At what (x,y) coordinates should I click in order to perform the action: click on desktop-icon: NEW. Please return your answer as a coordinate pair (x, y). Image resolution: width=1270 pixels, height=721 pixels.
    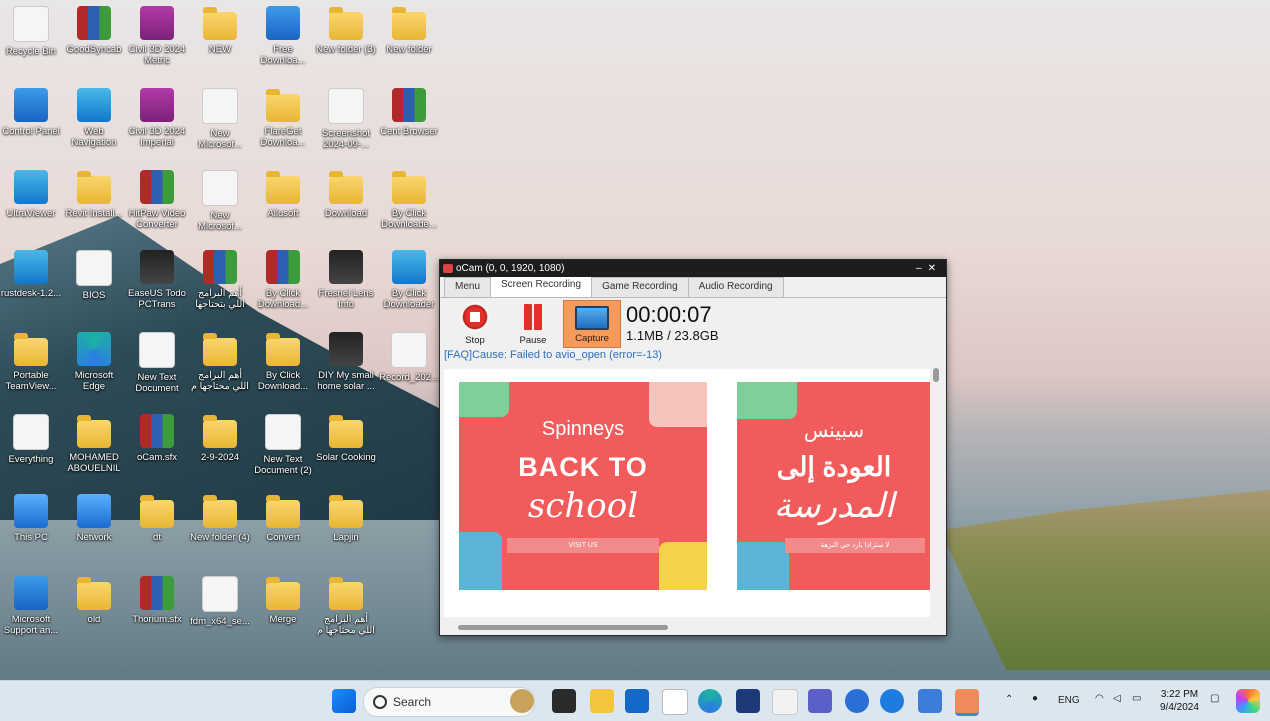
    Looking at the image, I should click on (220, 30).